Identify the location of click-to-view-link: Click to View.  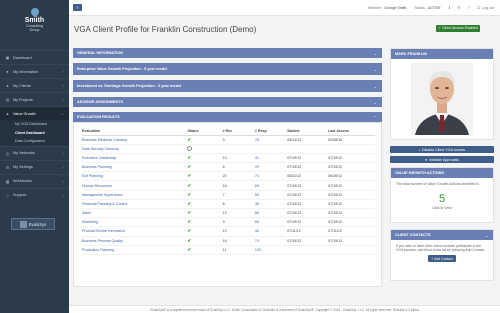
(442, 208).